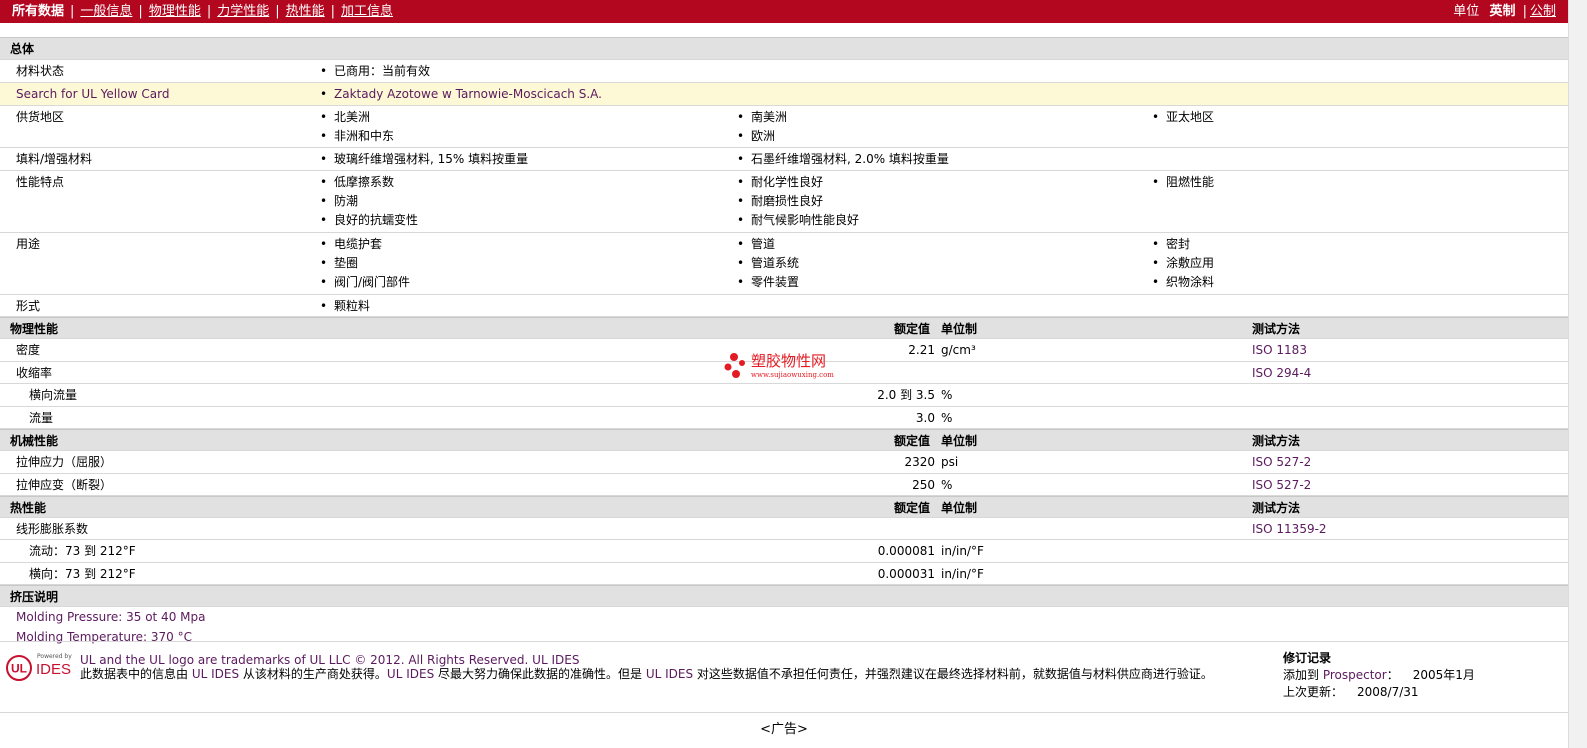 The width and height of the screenshot is (1587, 748). I want to click on row-value: 颗粒料, so click(345, 306).